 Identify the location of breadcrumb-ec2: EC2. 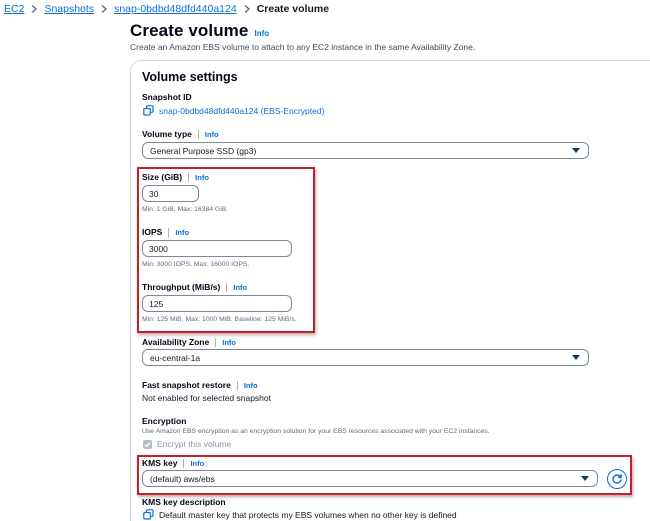
(14, 9).